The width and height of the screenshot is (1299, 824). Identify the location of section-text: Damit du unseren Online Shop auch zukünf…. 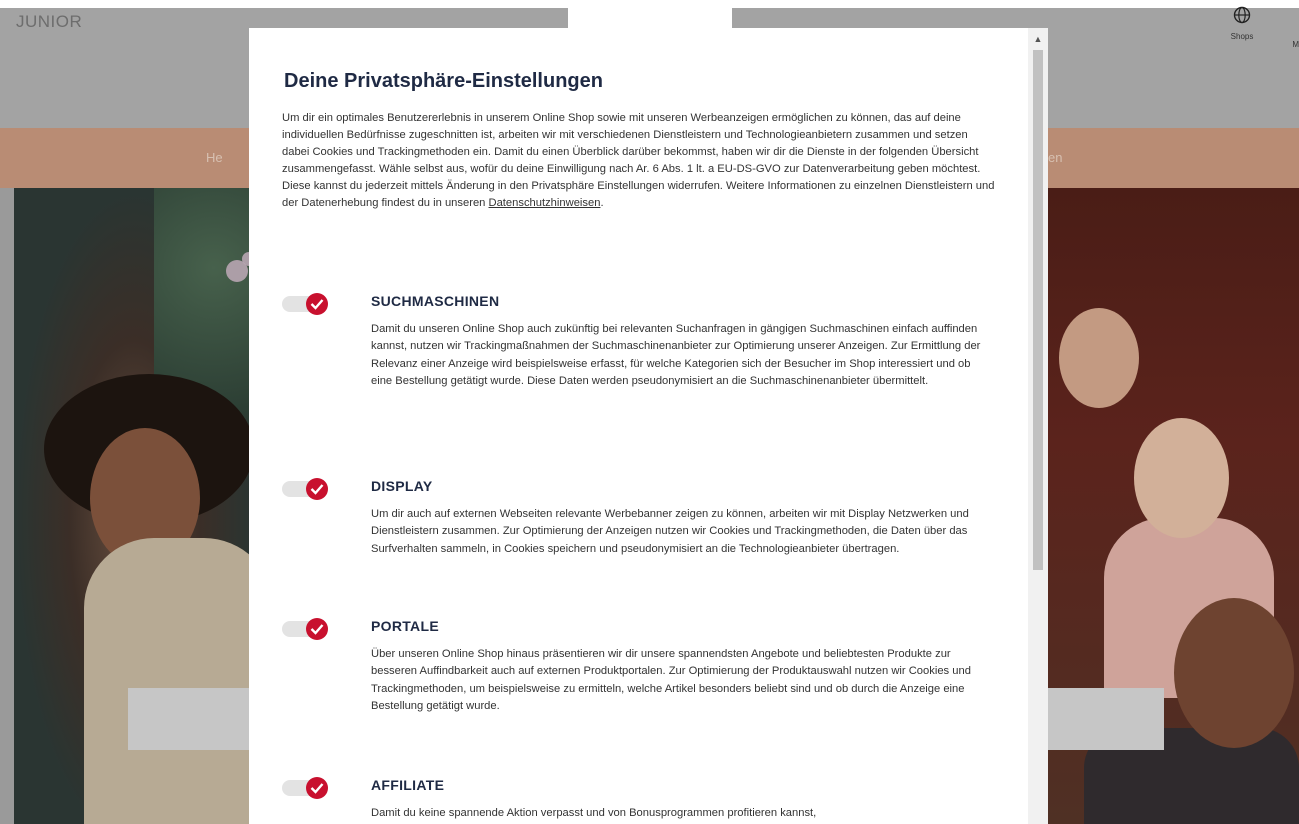
(676, 355).